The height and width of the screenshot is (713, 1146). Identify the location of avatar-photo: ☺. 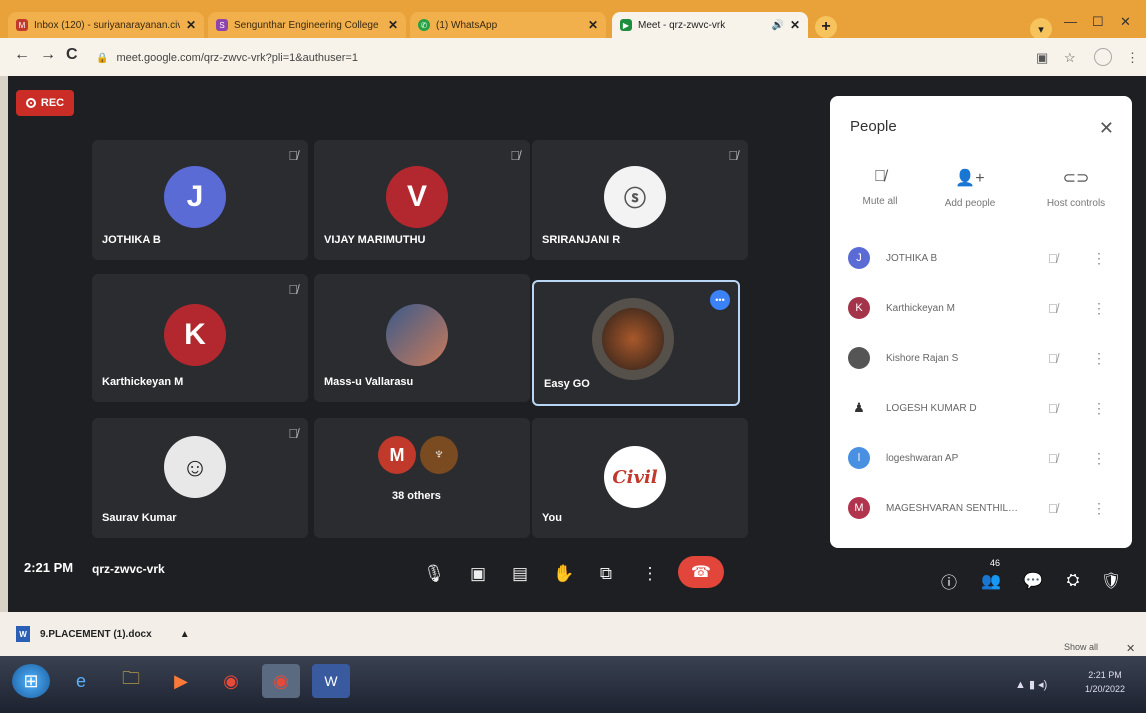
(195, 467).